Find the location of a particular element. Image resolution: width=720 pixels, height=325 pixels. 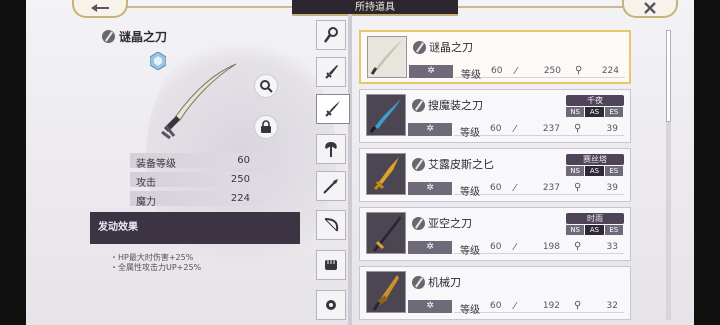

magic-value: 33 is located at coordinates (612, 247).